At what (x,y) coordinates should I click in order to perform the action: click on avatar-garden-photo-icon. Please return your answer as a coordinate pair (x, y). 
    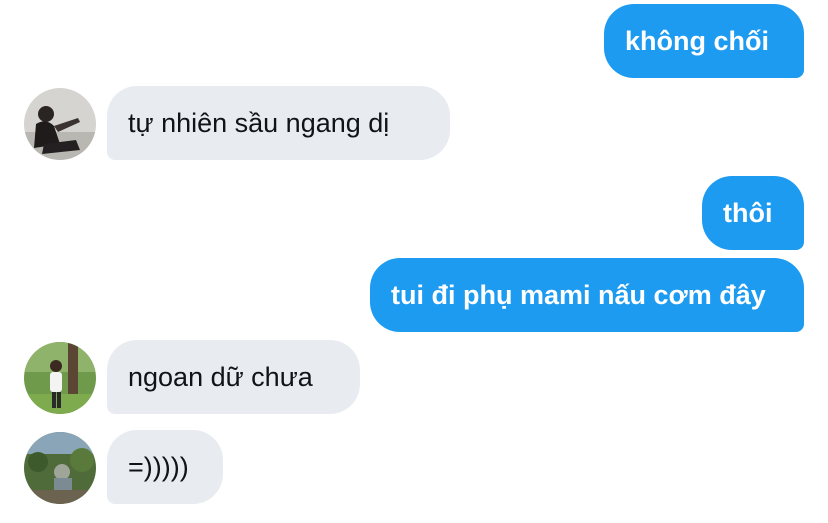
    Looking at the image, I should click on (60, 468).